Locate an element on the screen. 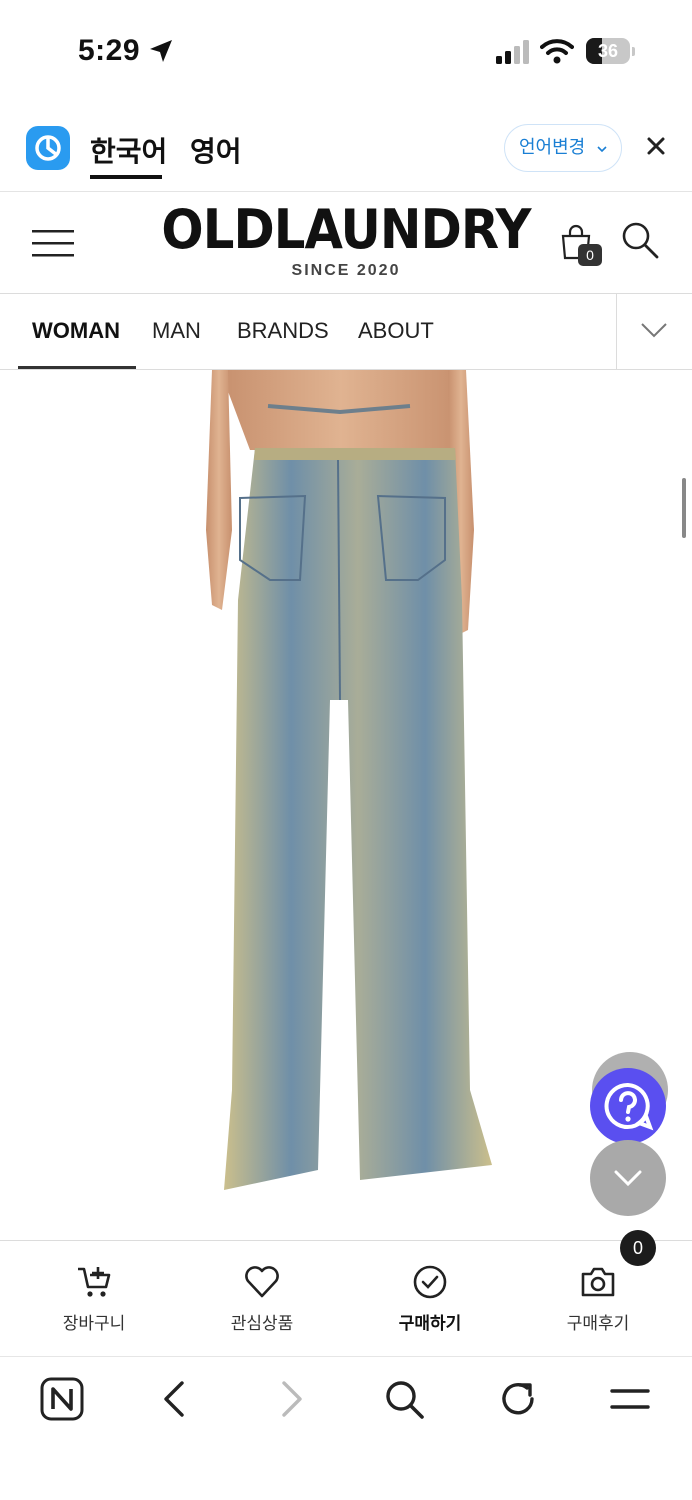 The width and height of the screenshot is (692, 1500). wifi-icon is located at coordinates (557, 51).